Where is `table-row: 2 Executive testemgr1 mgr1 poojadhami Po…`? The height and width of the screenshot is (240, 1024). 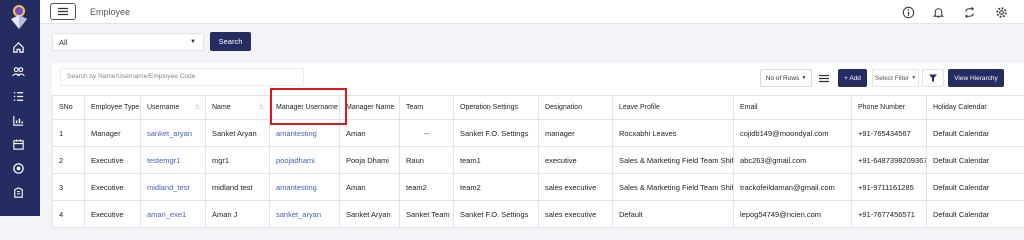 table-row: 2 Executive testemgr1 mgr1 poojadhami Po… is located at coordinates (538, 160).